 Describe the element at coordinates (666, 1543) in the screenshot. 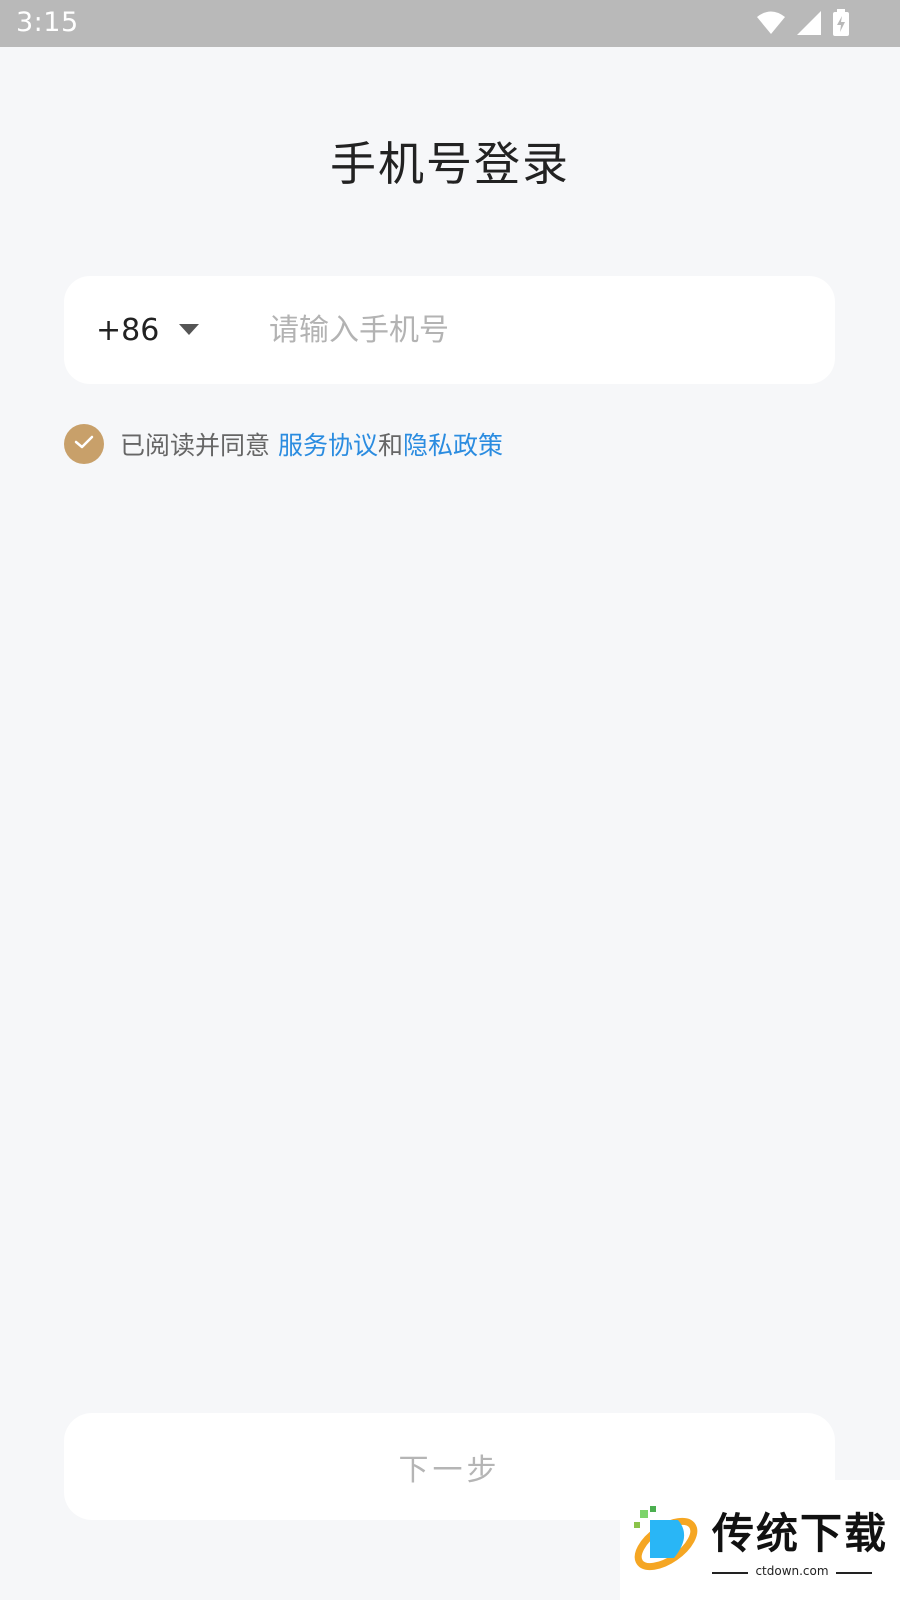

I see `watermark-logo-icon` at that location.